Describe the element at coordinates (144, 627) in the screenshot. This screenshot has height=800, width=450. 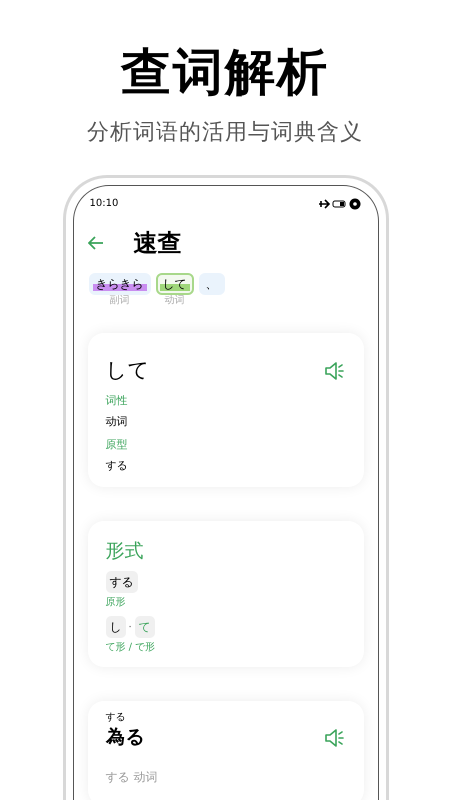
I see `form-chip: て` at that location.